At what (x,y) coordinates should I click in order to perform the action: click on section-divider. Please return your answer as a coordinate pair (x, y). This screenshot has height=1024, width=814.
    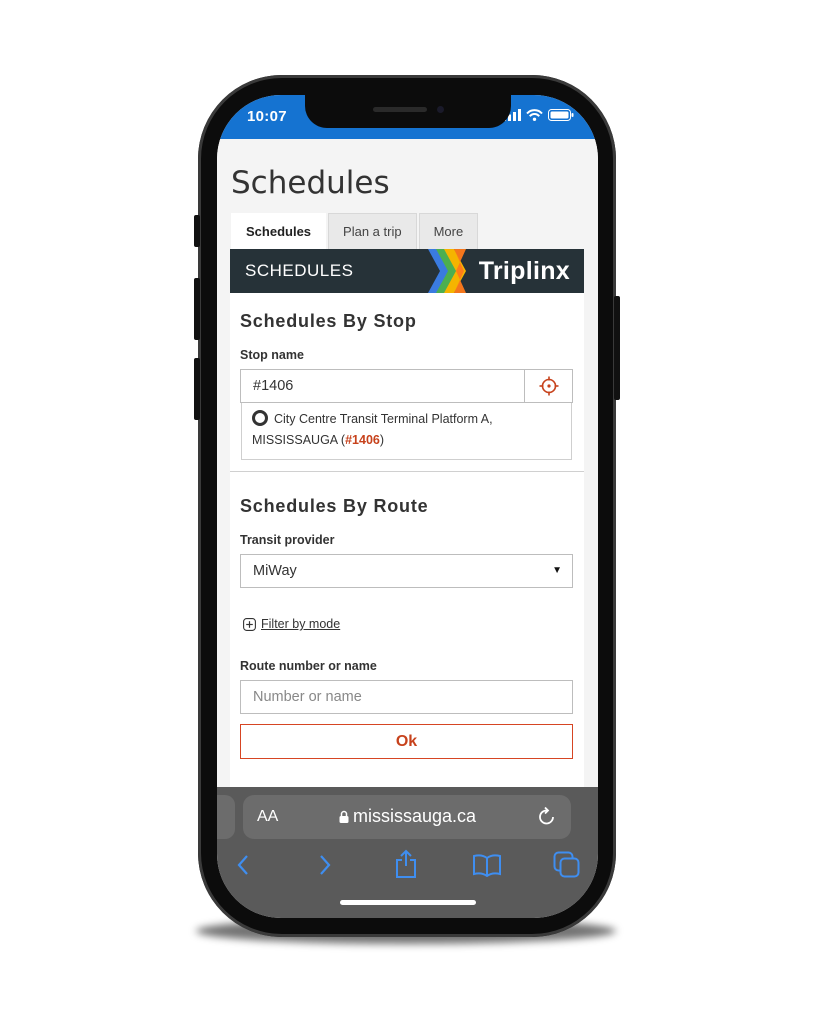
    Looking at the image, I should click on (407, 471).